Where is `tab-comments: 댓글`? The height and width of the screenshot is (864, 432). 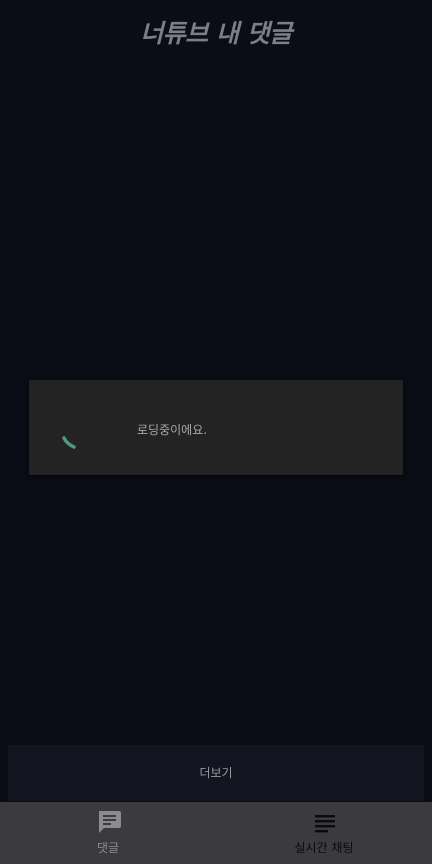 tab-comments: 댓글 is located at coordinates (108, 833).